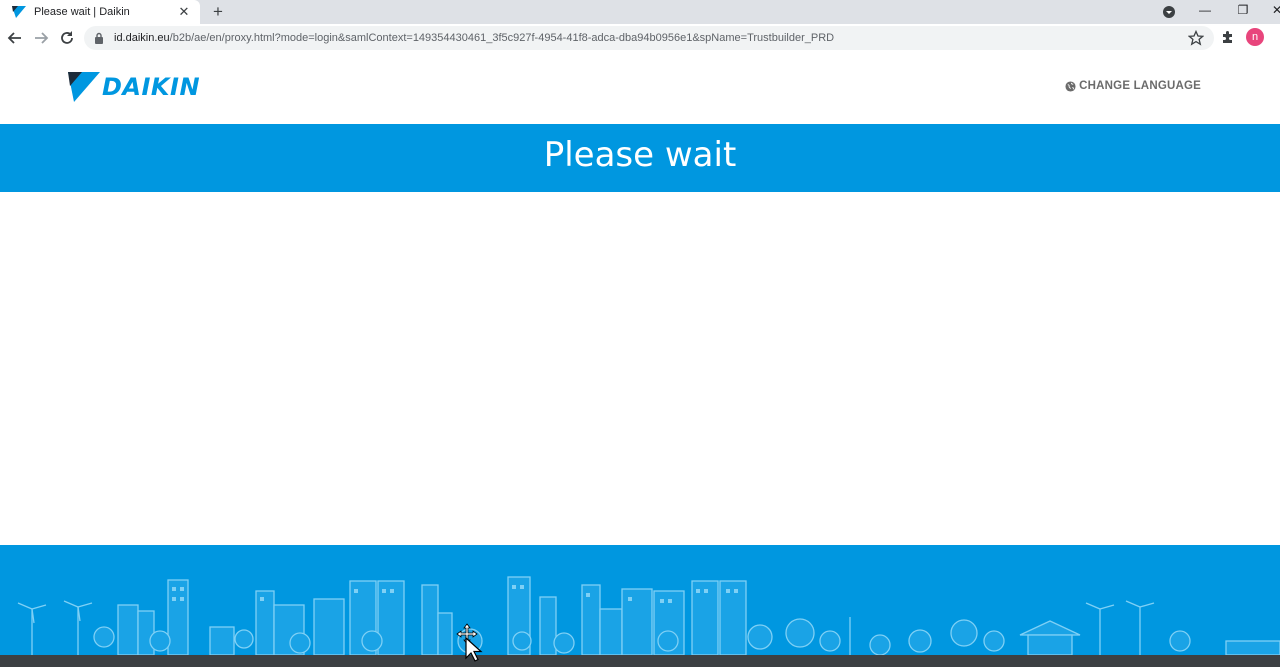  I want to click on lock-icon, so click(99, 38).